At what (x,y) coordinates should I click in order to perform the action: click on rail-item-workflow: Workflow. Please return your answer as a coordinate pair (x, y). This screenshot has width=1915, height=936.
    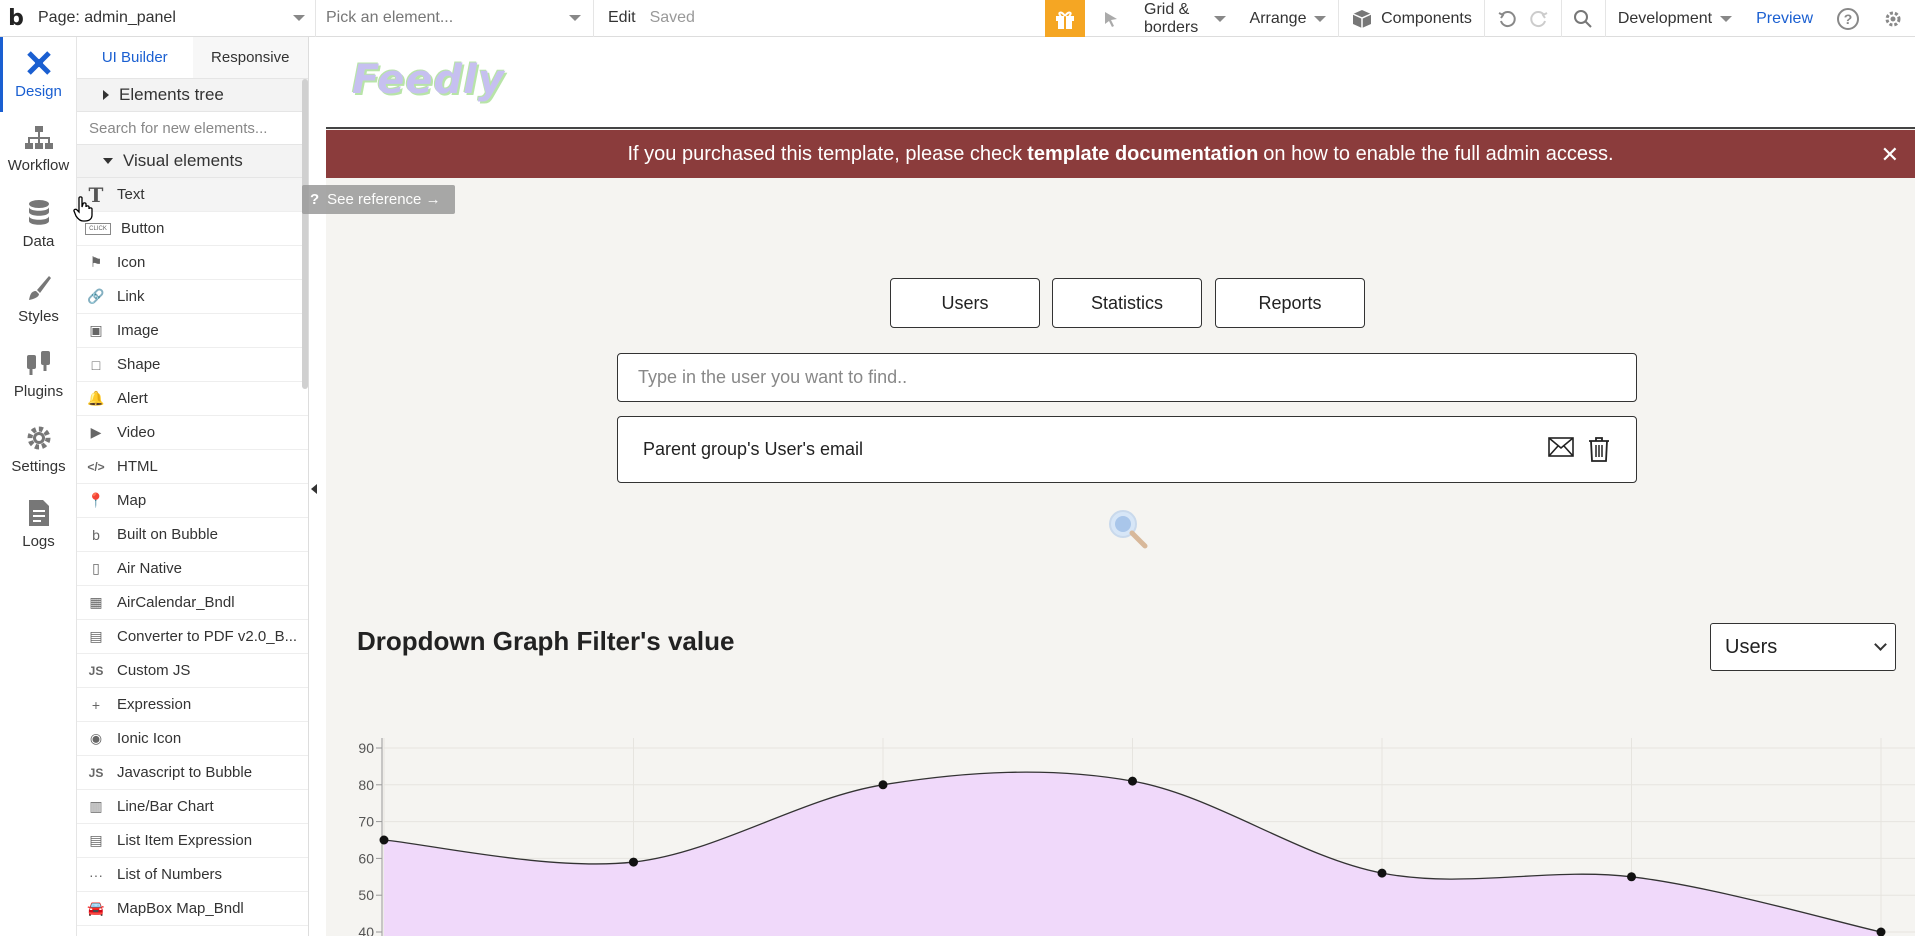
    Looking at the image, I should click on (38, 149).